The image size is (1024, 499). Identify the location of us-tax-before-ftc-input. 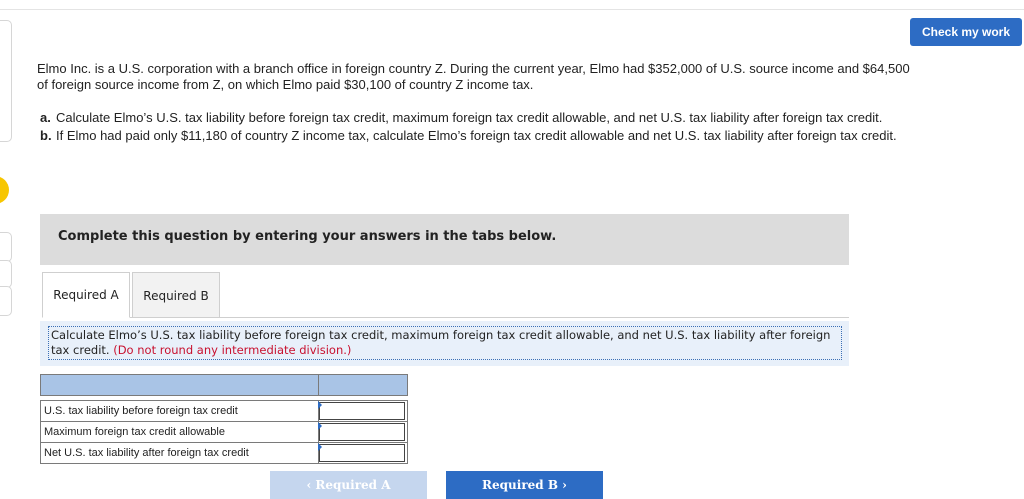
(362, 411).